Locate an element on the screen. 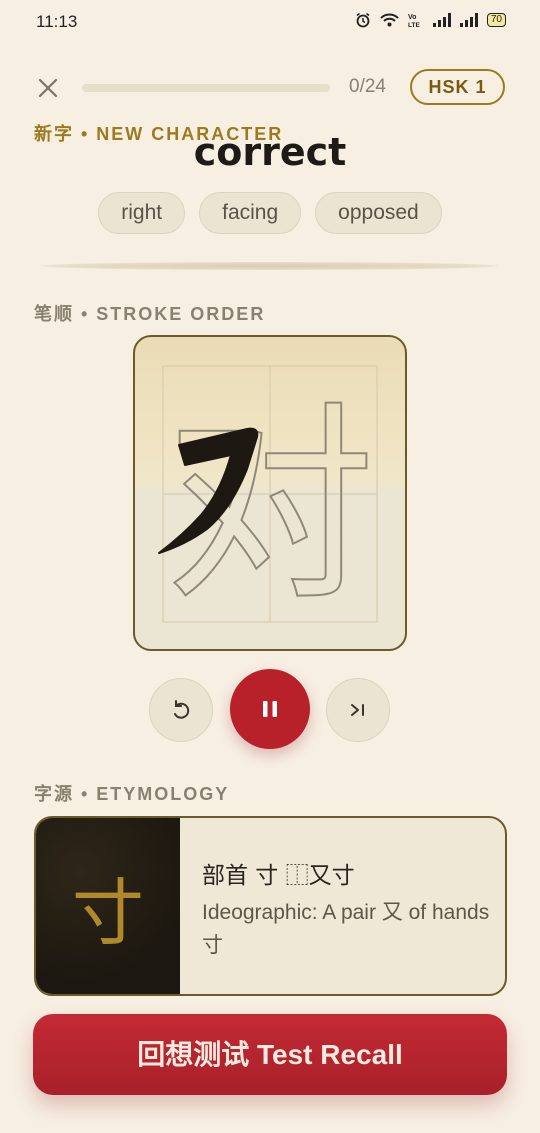 The image size is (540, 1133). pause-button is located at coordinates (270, 709).